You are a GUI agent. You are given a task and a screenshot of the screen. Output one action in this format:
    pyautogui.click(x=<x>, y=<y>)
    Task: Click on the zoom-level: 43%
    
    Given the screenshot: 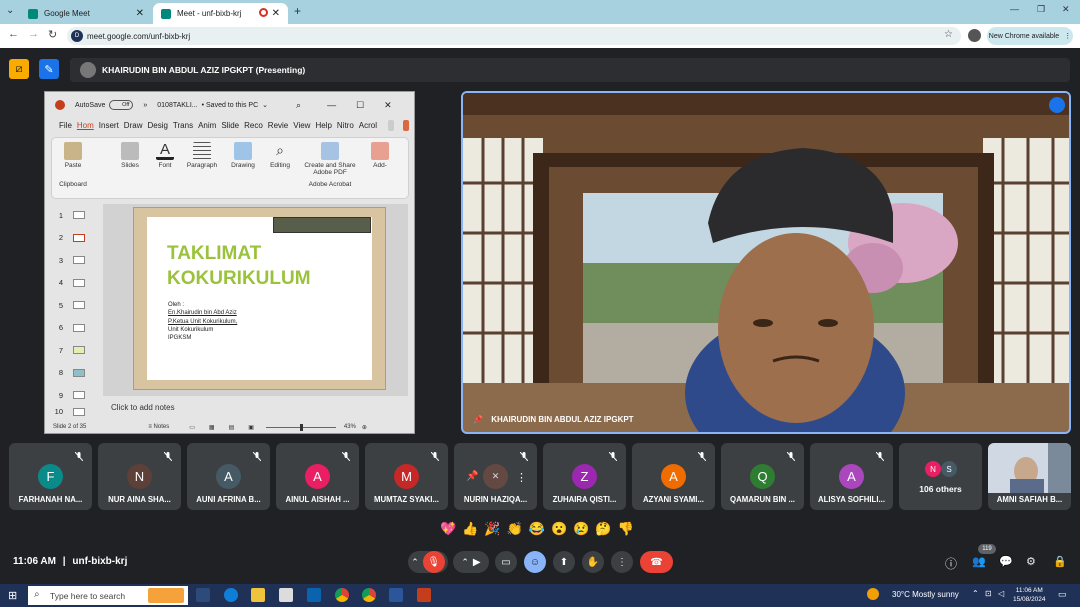 What is the action you would take?
    pyautogui.click(x=350, y=427)
    